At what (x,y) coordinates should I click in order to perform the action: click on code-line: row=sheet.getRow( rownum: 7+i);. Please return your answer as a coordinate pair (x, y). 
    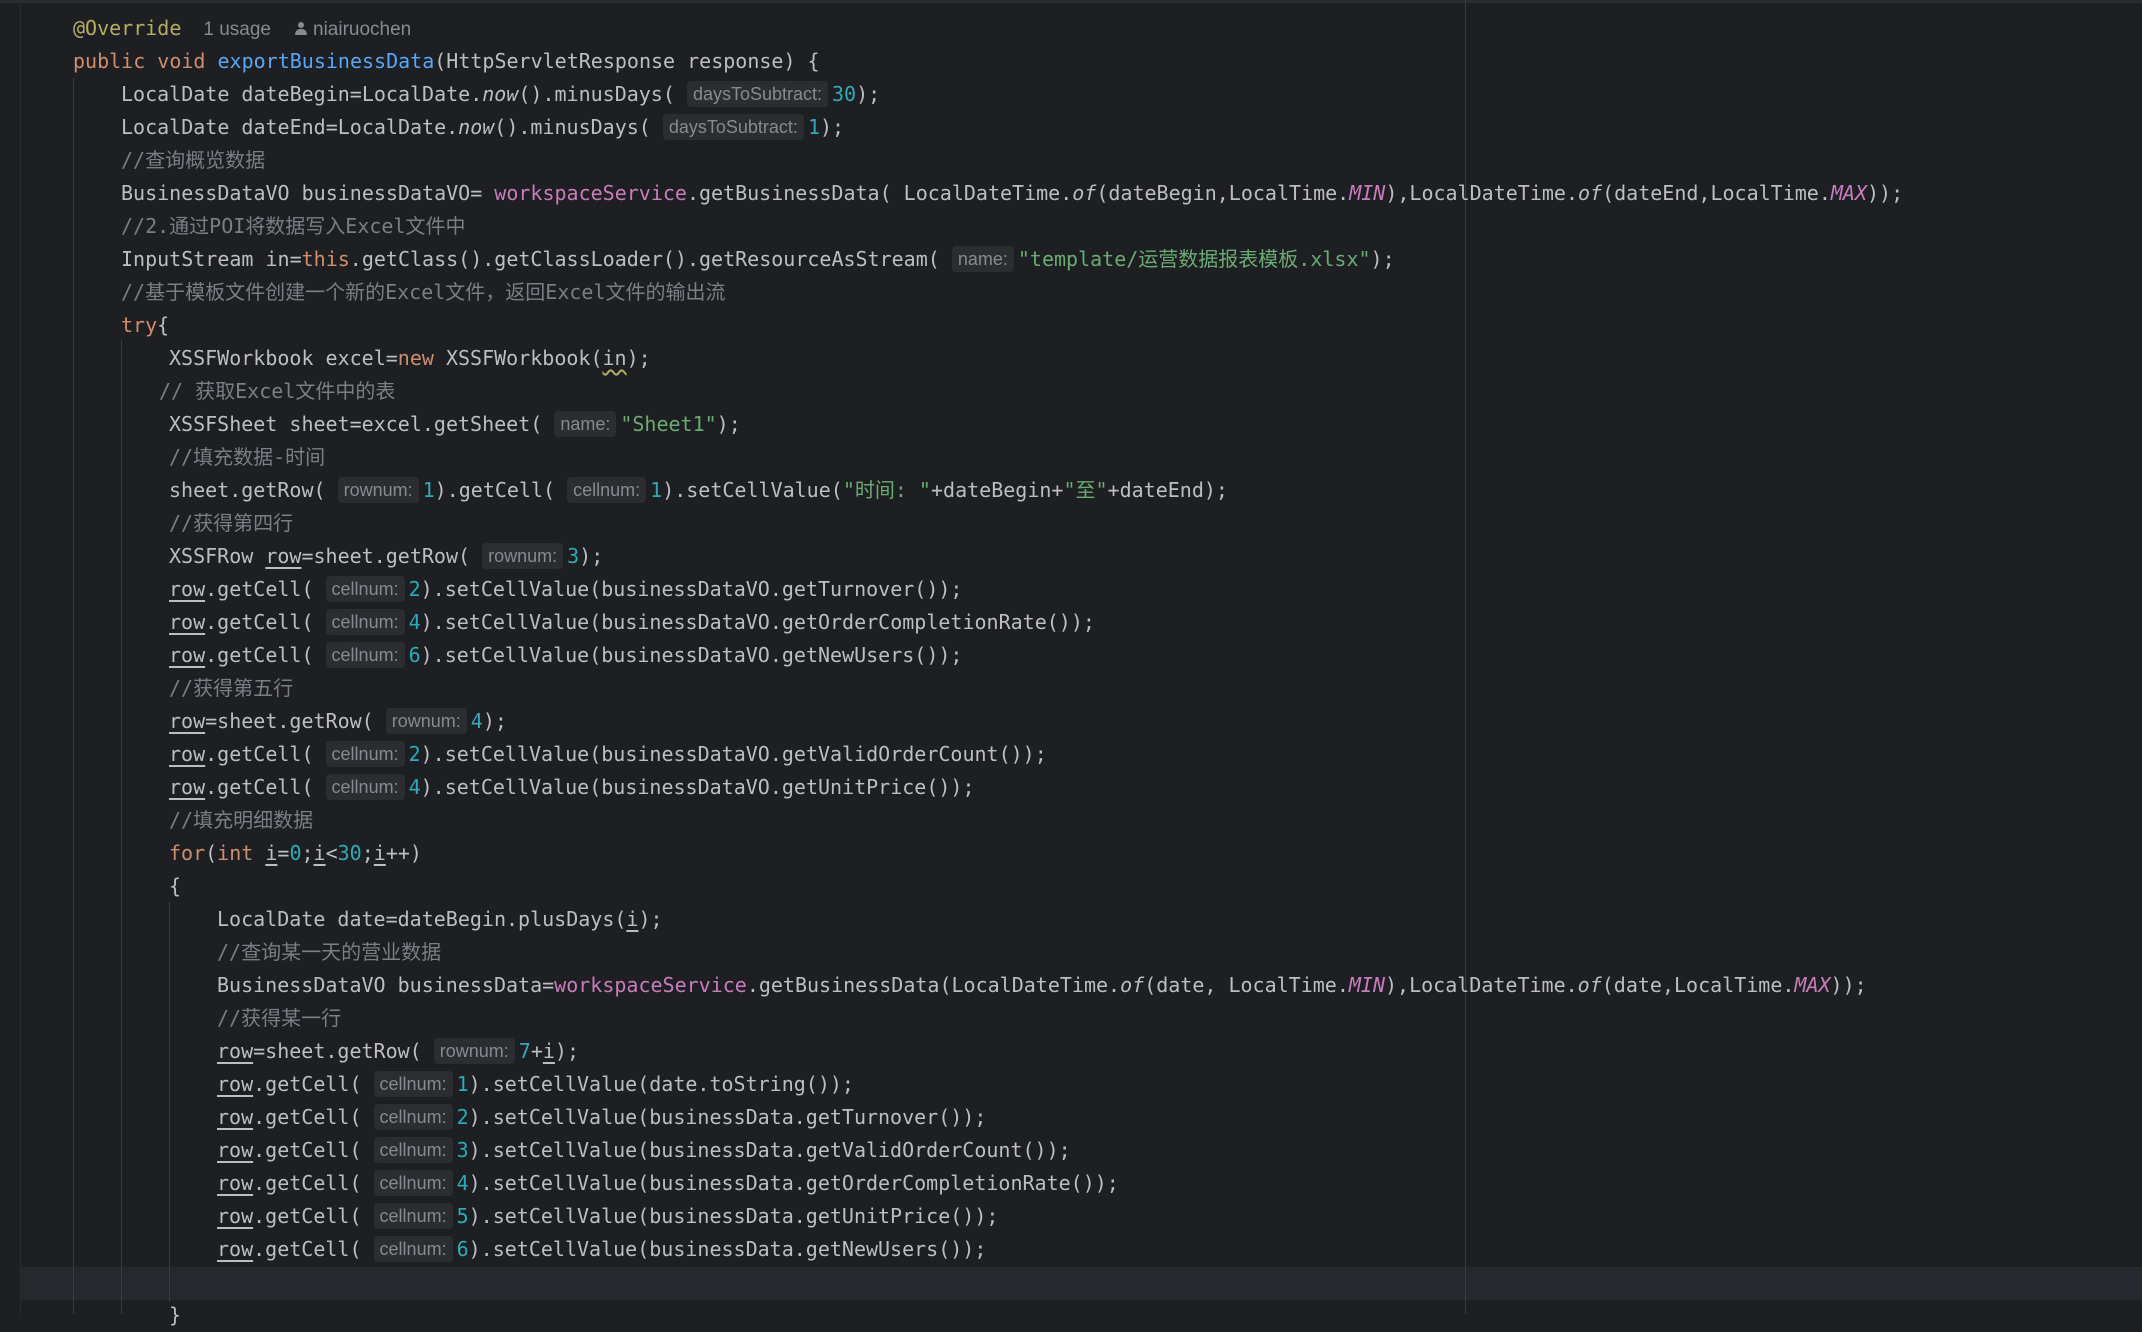
    Looking at the image, I should click on (1071, 1051).